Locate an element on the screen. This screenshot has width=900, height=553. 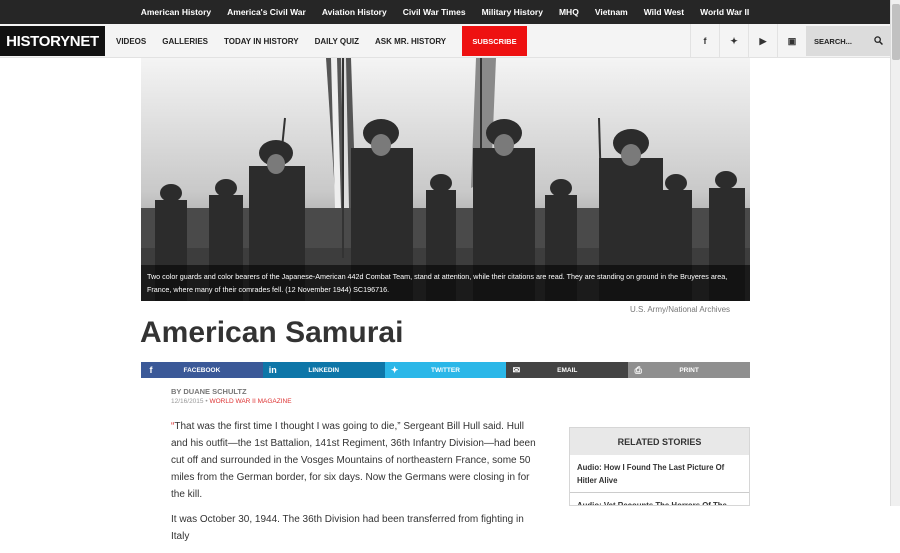
email-icon: ✉ is located at coordinates (516, 369).